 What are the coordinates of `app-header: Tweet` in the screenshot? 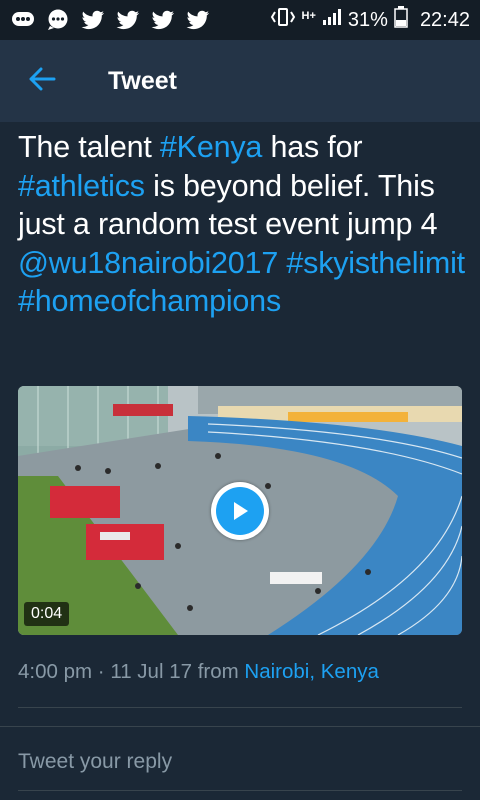 It's located at (240, 81).